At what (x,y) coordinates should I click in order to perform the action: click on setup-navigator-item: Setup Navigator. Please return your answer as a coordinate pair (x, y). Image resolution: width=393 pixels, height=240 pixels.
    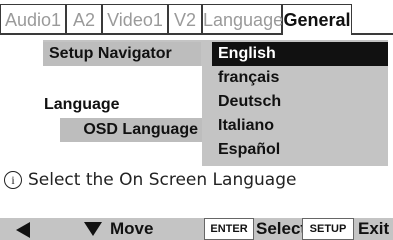
    Looking at the image, I should click on (122, 54).